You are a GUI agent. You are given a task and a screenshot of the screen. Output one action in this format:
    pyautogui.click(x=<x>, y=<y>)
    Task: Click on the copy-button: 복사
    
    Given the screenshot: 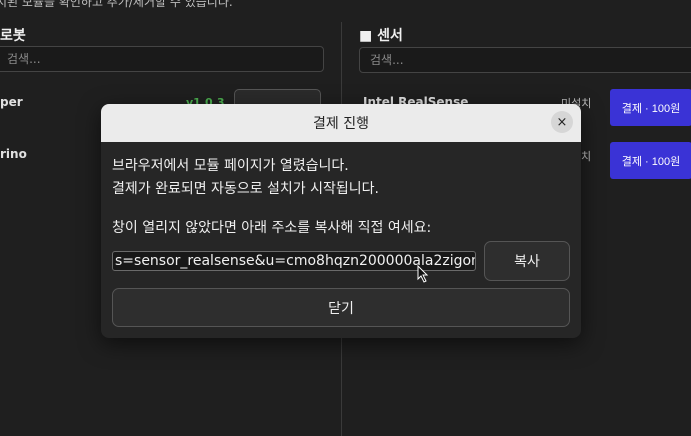 What is the action you would take?
    pyautogui.click(x=527, y=261)
    